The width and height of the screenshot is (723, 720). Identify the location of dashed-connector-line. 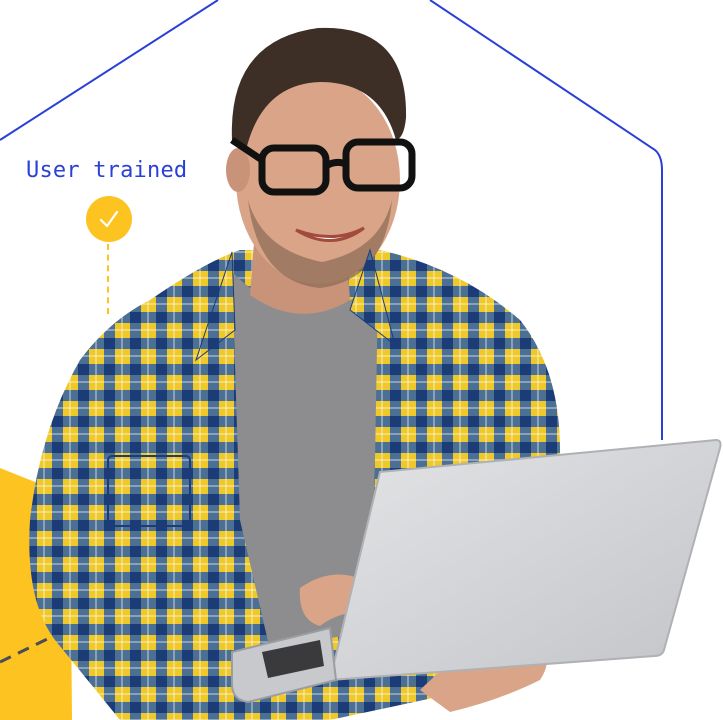
(108, 279).